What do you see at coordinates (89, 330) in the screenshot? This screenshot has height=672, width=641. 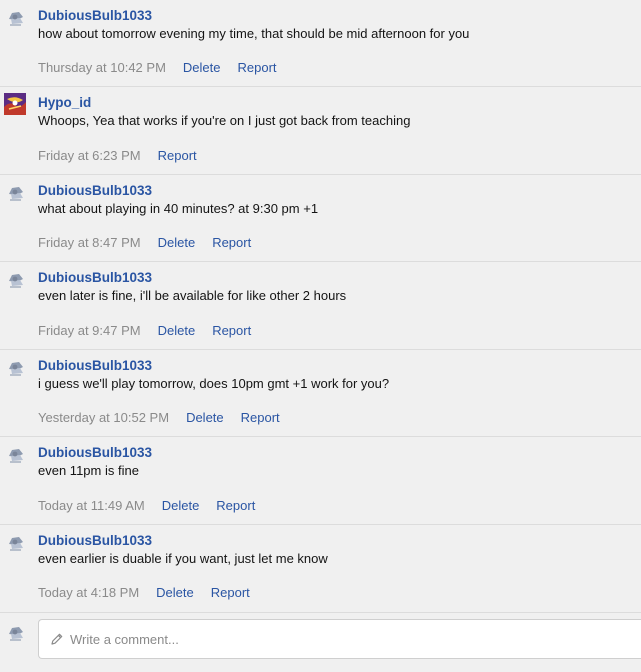 I see `comment-timestamp: Friday at 9:47 PM` at bounding box center [89, 330].